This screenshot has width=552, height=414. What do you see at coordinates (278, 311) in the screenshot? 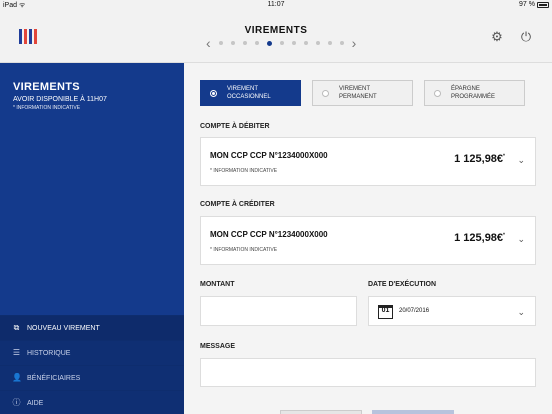
I see `montant-input` at bounding box center [278, 311].